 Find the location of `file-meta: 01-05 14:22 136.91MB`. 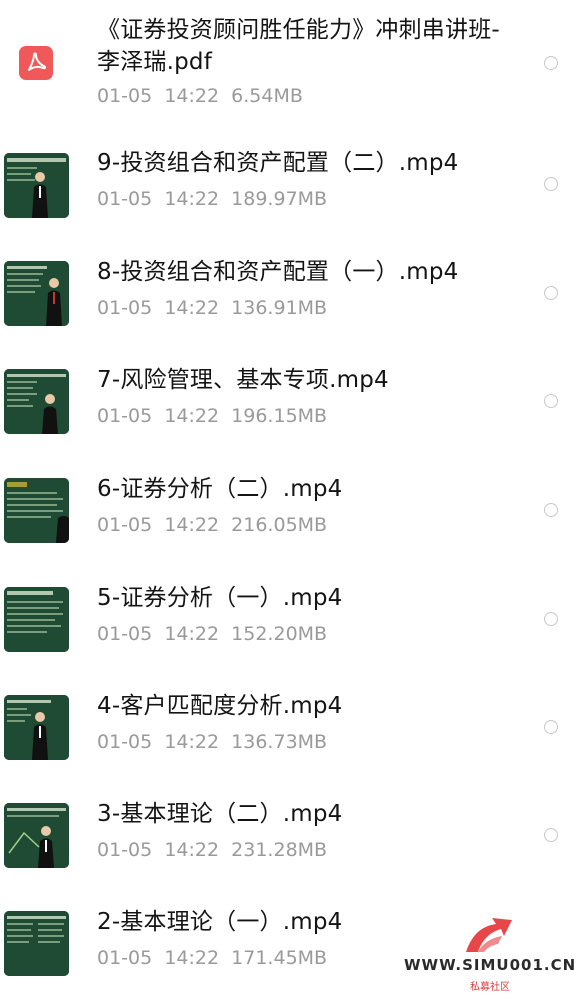

file-meta: 01-05 14:22 136.91MB is located at coordinates (212, 308).